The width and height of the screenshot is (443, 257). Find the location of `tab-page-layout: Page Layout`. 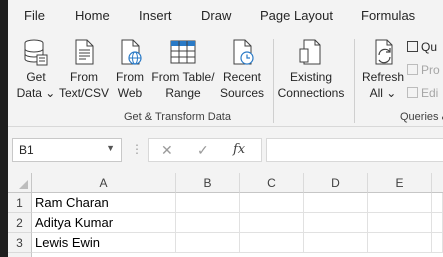

tab-page-layout: Page Layout is located at coordinates (296, 15).